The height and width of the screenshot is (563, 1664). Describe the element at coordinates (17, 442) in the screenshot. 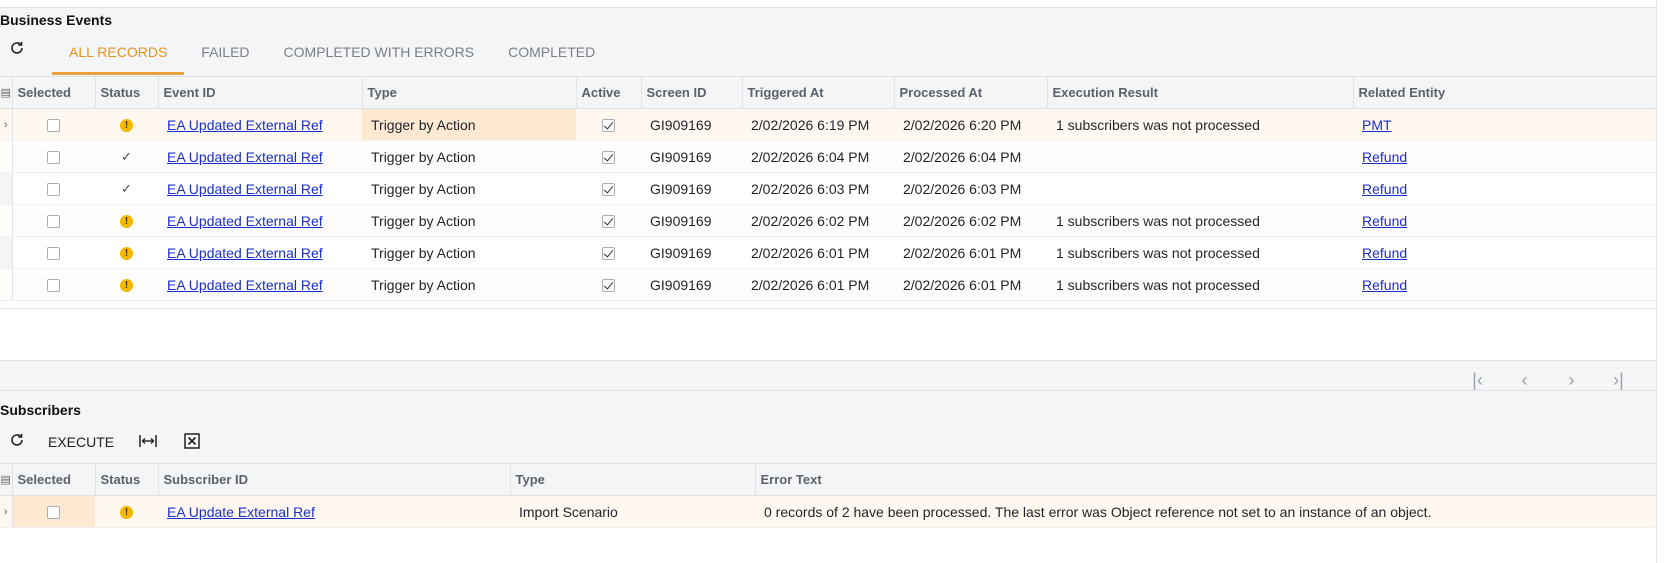

I see `subscribers-refresh-button` at that location.